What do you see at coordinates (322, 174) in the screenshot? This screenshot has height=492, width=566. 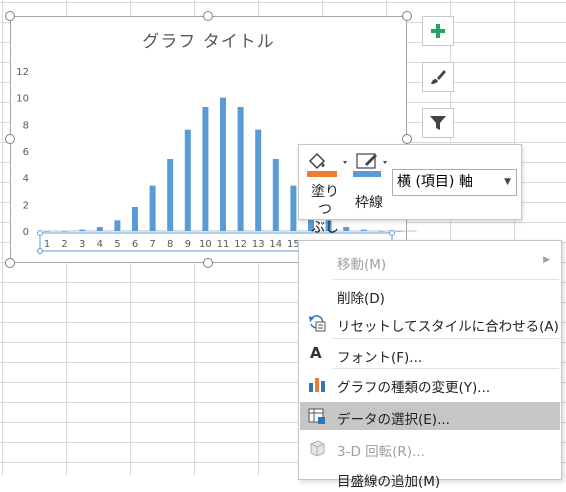 I see `fill-color-swatch` at bounding box center [322, 174].